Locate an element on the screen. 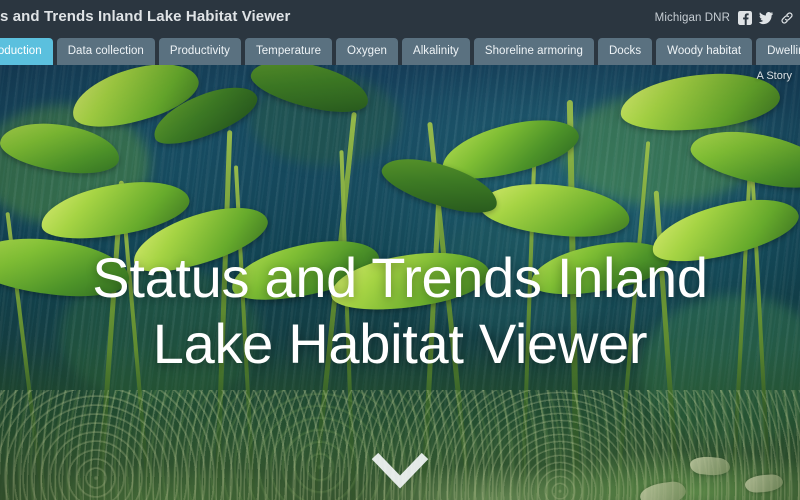 Image resolution: width=800 pixels, height=500 pixels. tab-dwelling-density: Dwelling Density is located at coordinates (778, 51).